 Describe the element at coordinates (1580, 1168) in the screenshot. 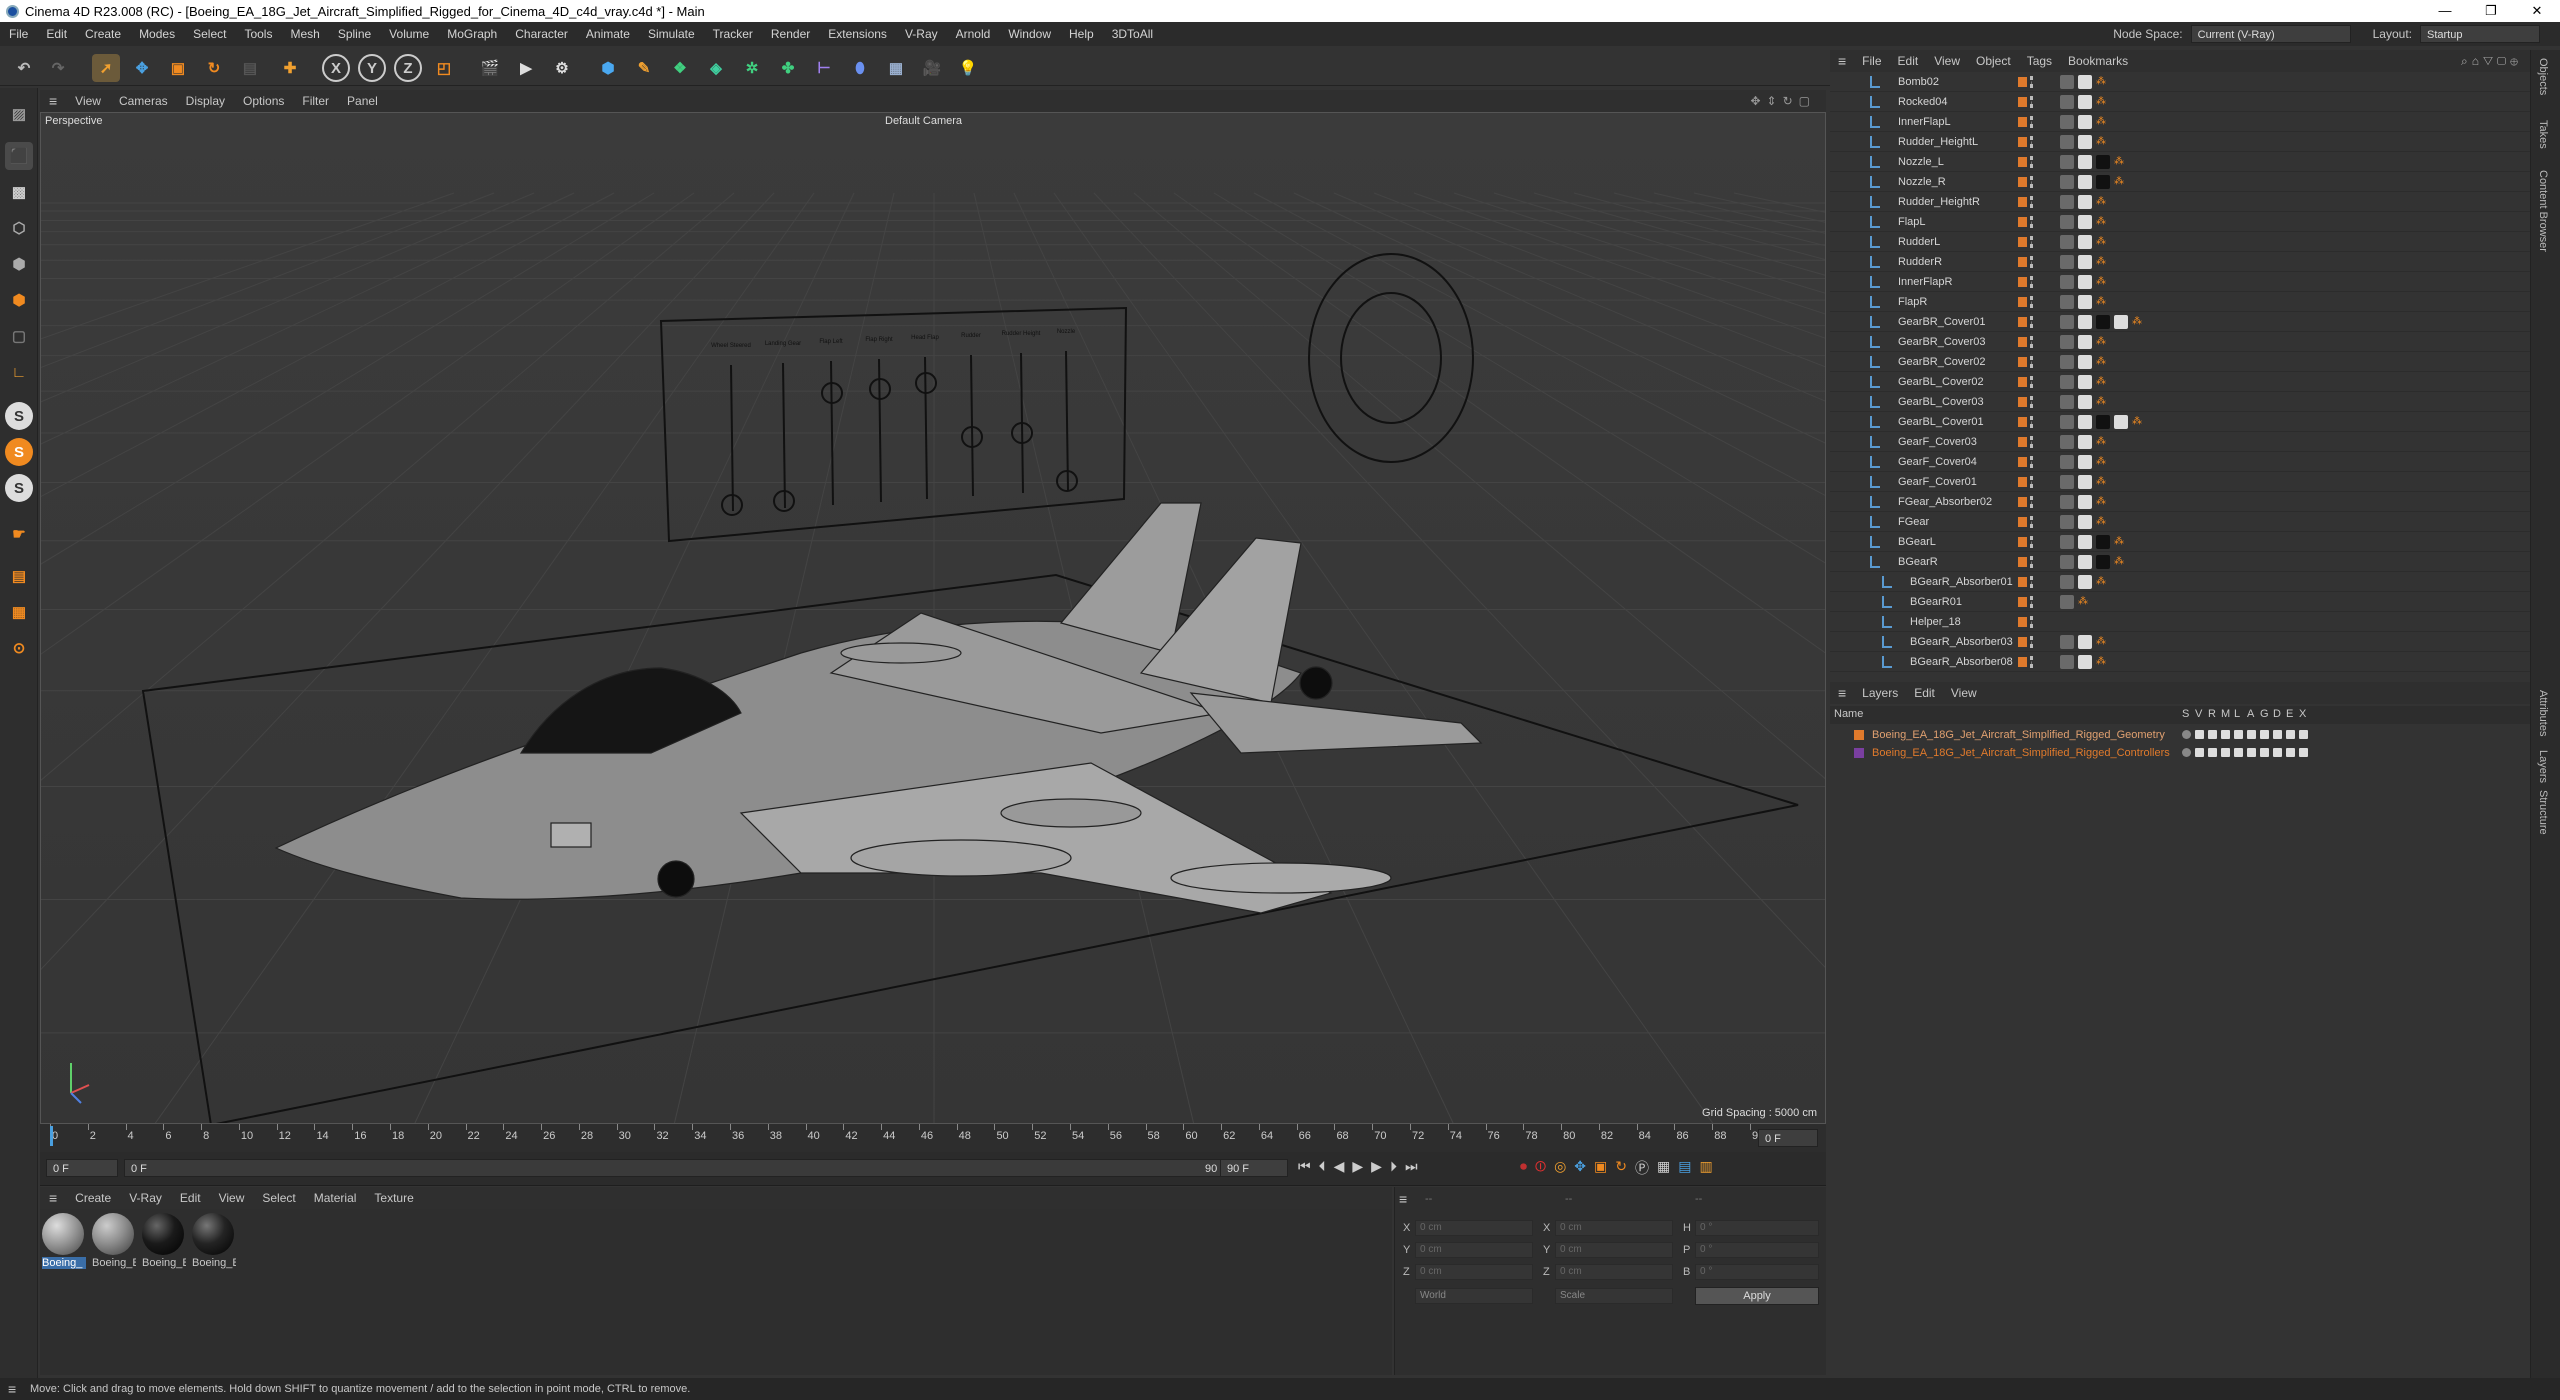

I see `key-move-icon: ✥` at that location.